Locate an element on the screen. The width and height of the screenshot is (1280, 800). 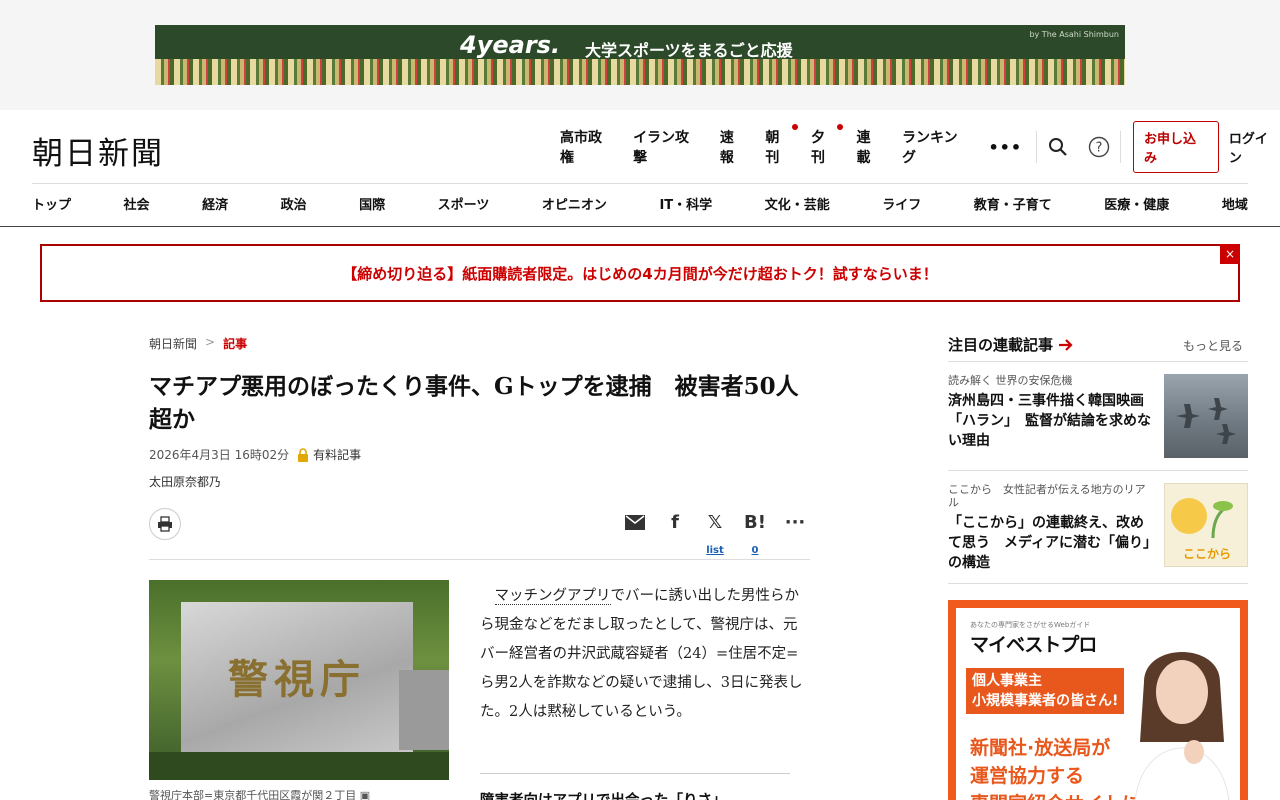
ad-byline: by The Asahi Shimbun is located at coordinates (1074, 34).